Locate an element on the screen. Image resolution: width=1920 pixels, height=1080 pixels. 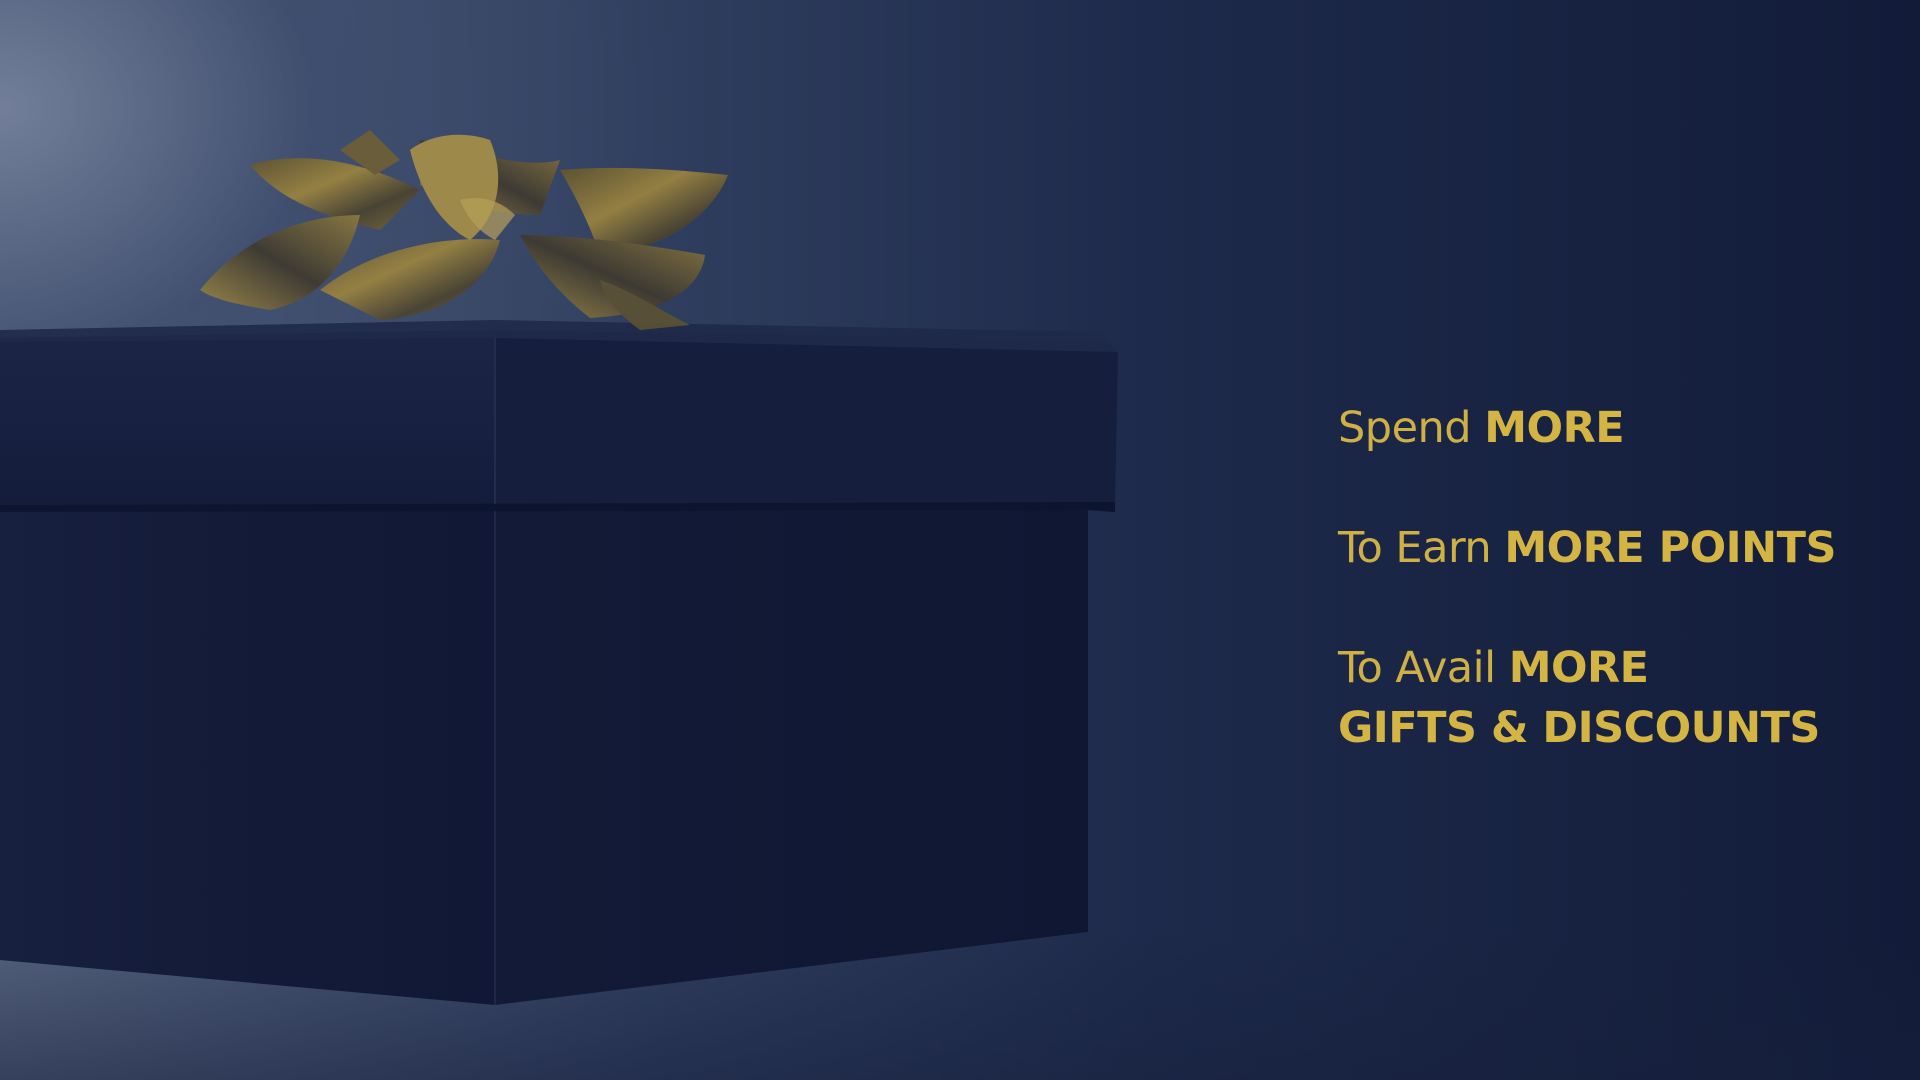
promo-line-earn-lead: To Earn is located at coordinates (1421, 548).